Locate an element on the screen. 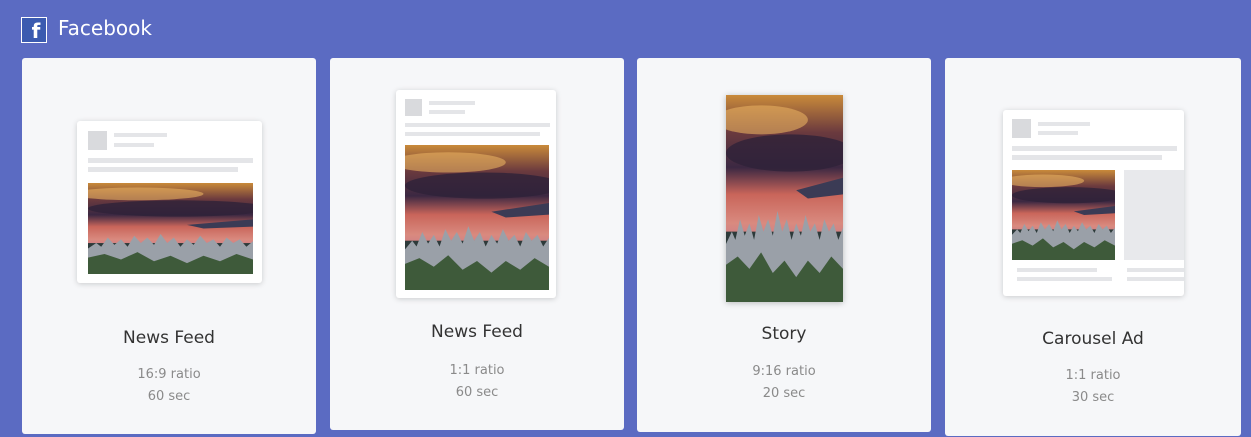  card-meta: 9:16 ratio 20 sec is located at coordinates (784, 383).